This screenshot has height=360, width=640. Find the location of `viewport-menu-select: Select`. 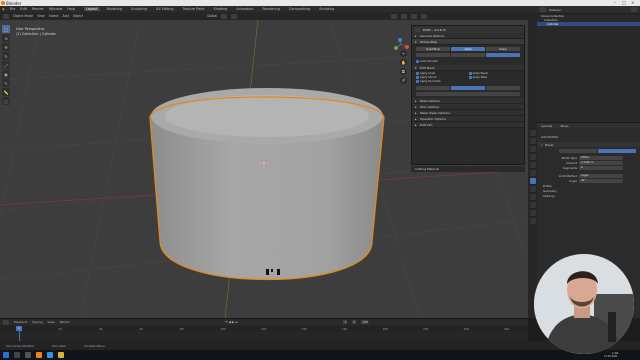

viewport-menu-select: Select is located at coordinates (54, 16).